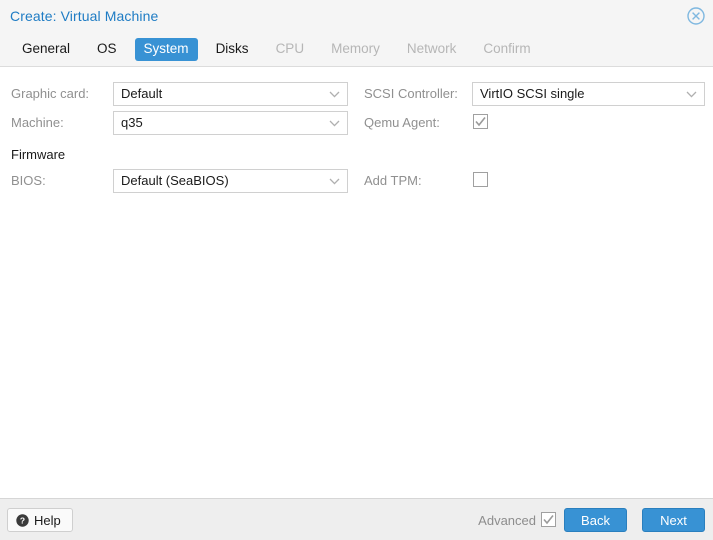 This screenshot has height=540, width=713. I want to click on machine-row: Machine: q35, so click(178, 123).